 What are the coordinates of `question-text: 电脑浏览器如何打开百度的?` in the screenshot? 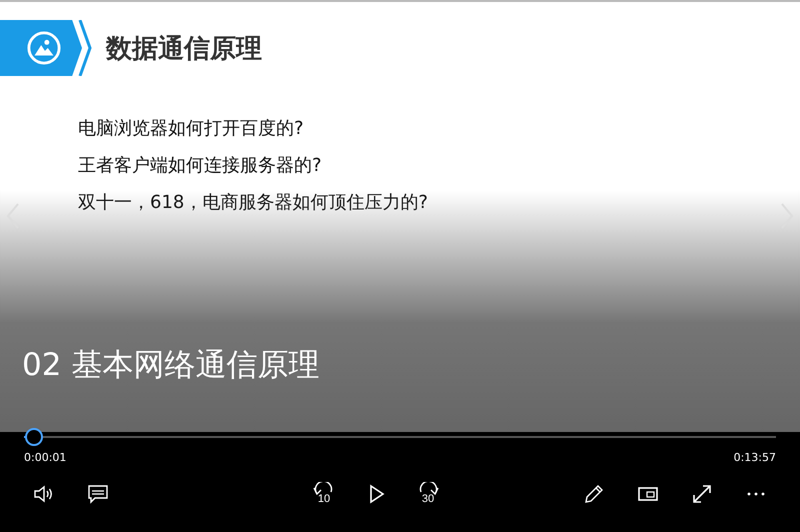 It's located at (191, 129).